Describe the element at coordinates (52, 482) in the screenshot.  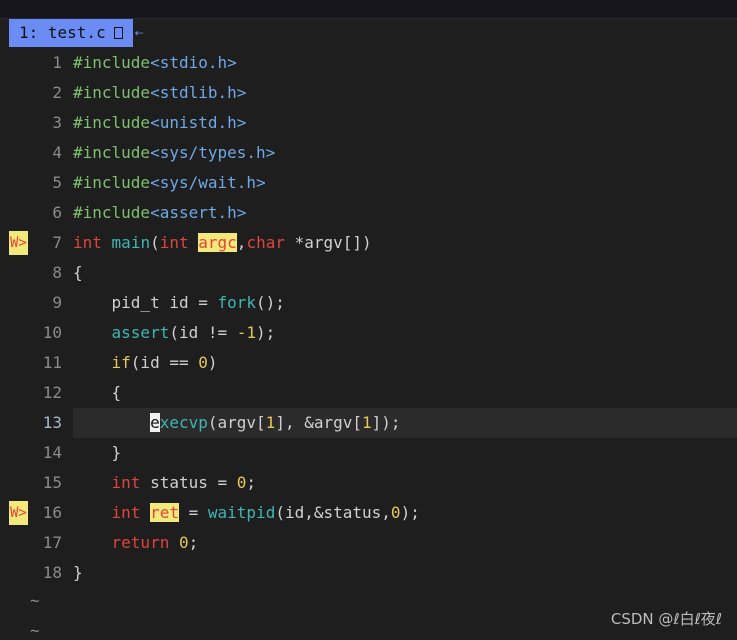
I see `line-number: 15` at that location.